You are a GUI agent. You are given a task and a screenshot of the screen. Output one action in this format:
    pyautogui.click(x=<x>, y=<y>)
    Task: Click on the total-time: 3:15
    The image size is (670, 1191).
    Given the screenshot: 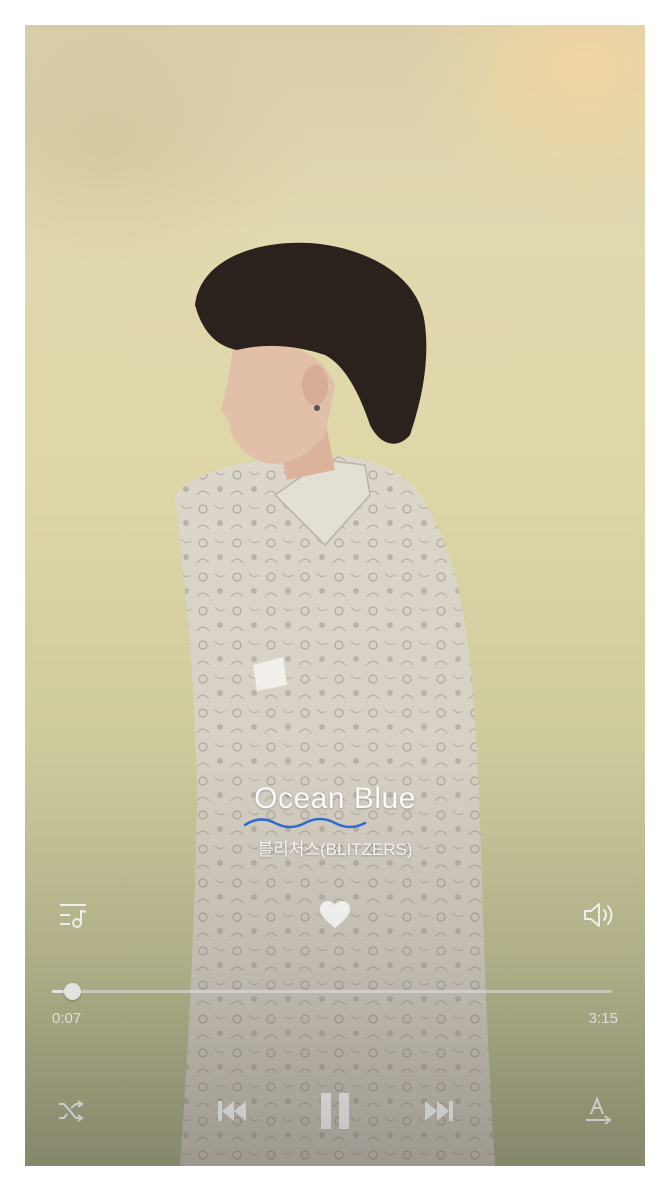 What is the action you would take?
    pyautogui.click(x=603, y=1018)
    